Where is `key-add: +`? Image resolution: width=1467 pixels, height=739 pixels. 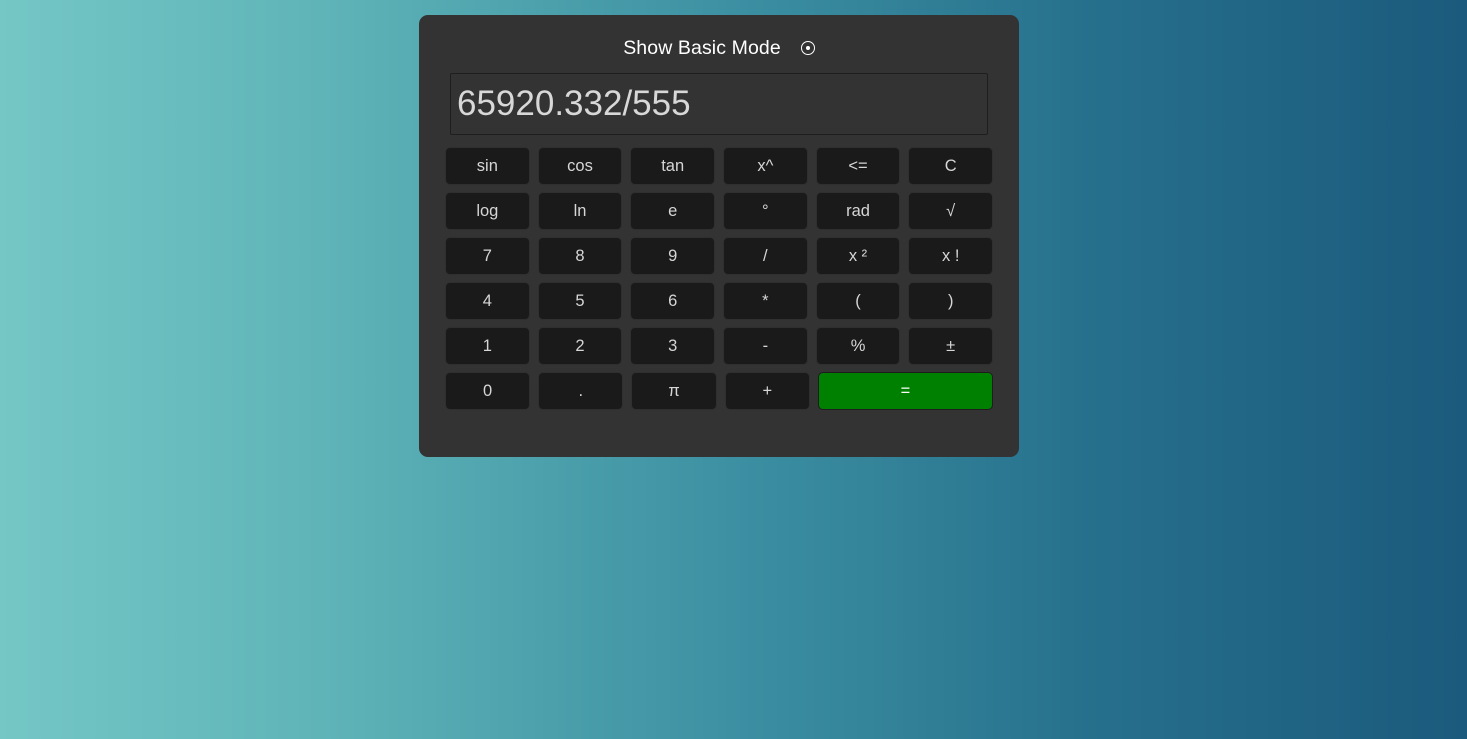 key-add: + is located at coordinates (767, 391).